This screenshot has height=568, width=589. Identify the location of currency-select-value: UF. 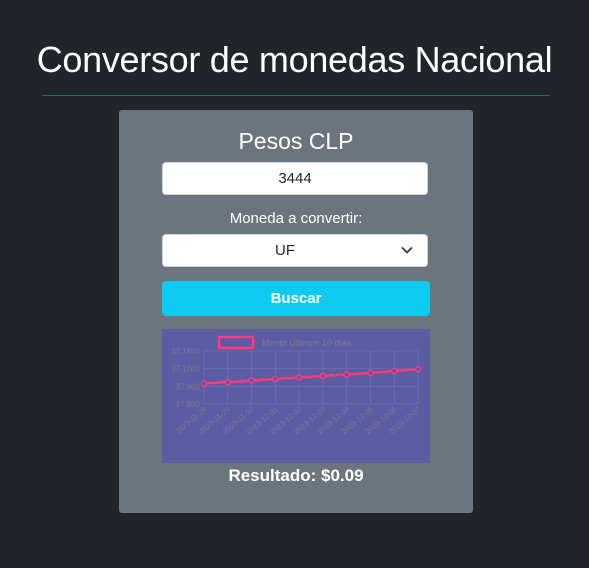
(285, 250).